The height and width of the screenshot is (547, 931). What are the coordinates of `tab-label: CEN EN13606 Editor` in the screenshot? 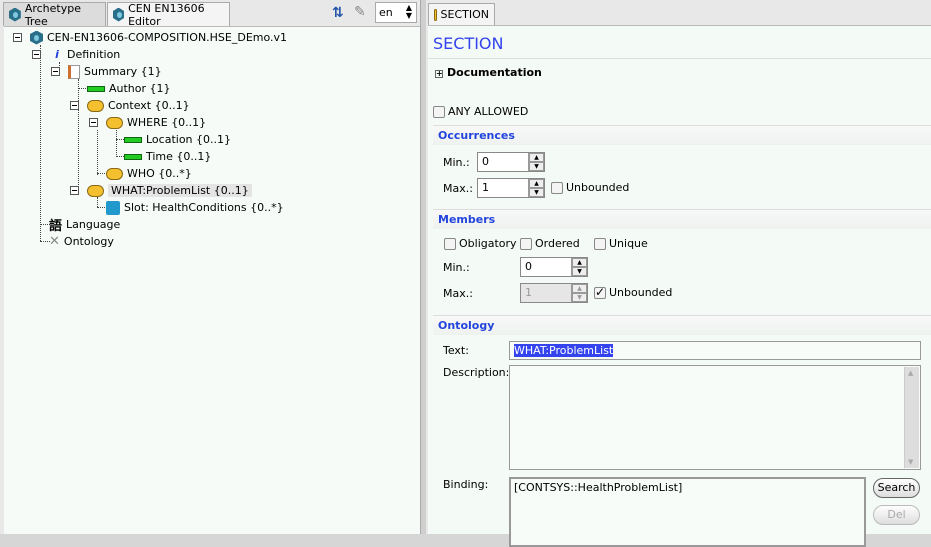 It's located at (166, 14).